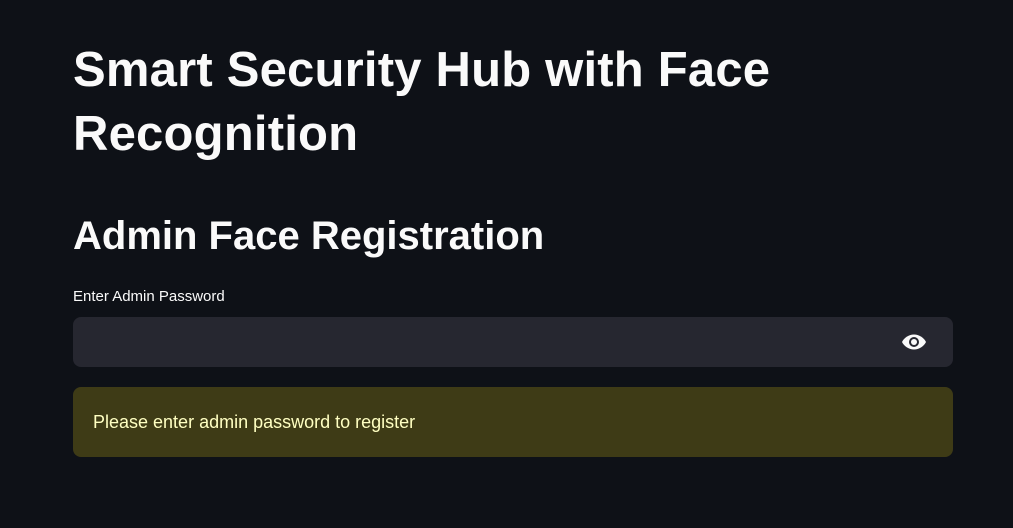 This screenshot has width=1013, height=528. What do you see at coordinates (473, 342) in the screenshot?
I see `password-input` at bounding box center [473, 342].